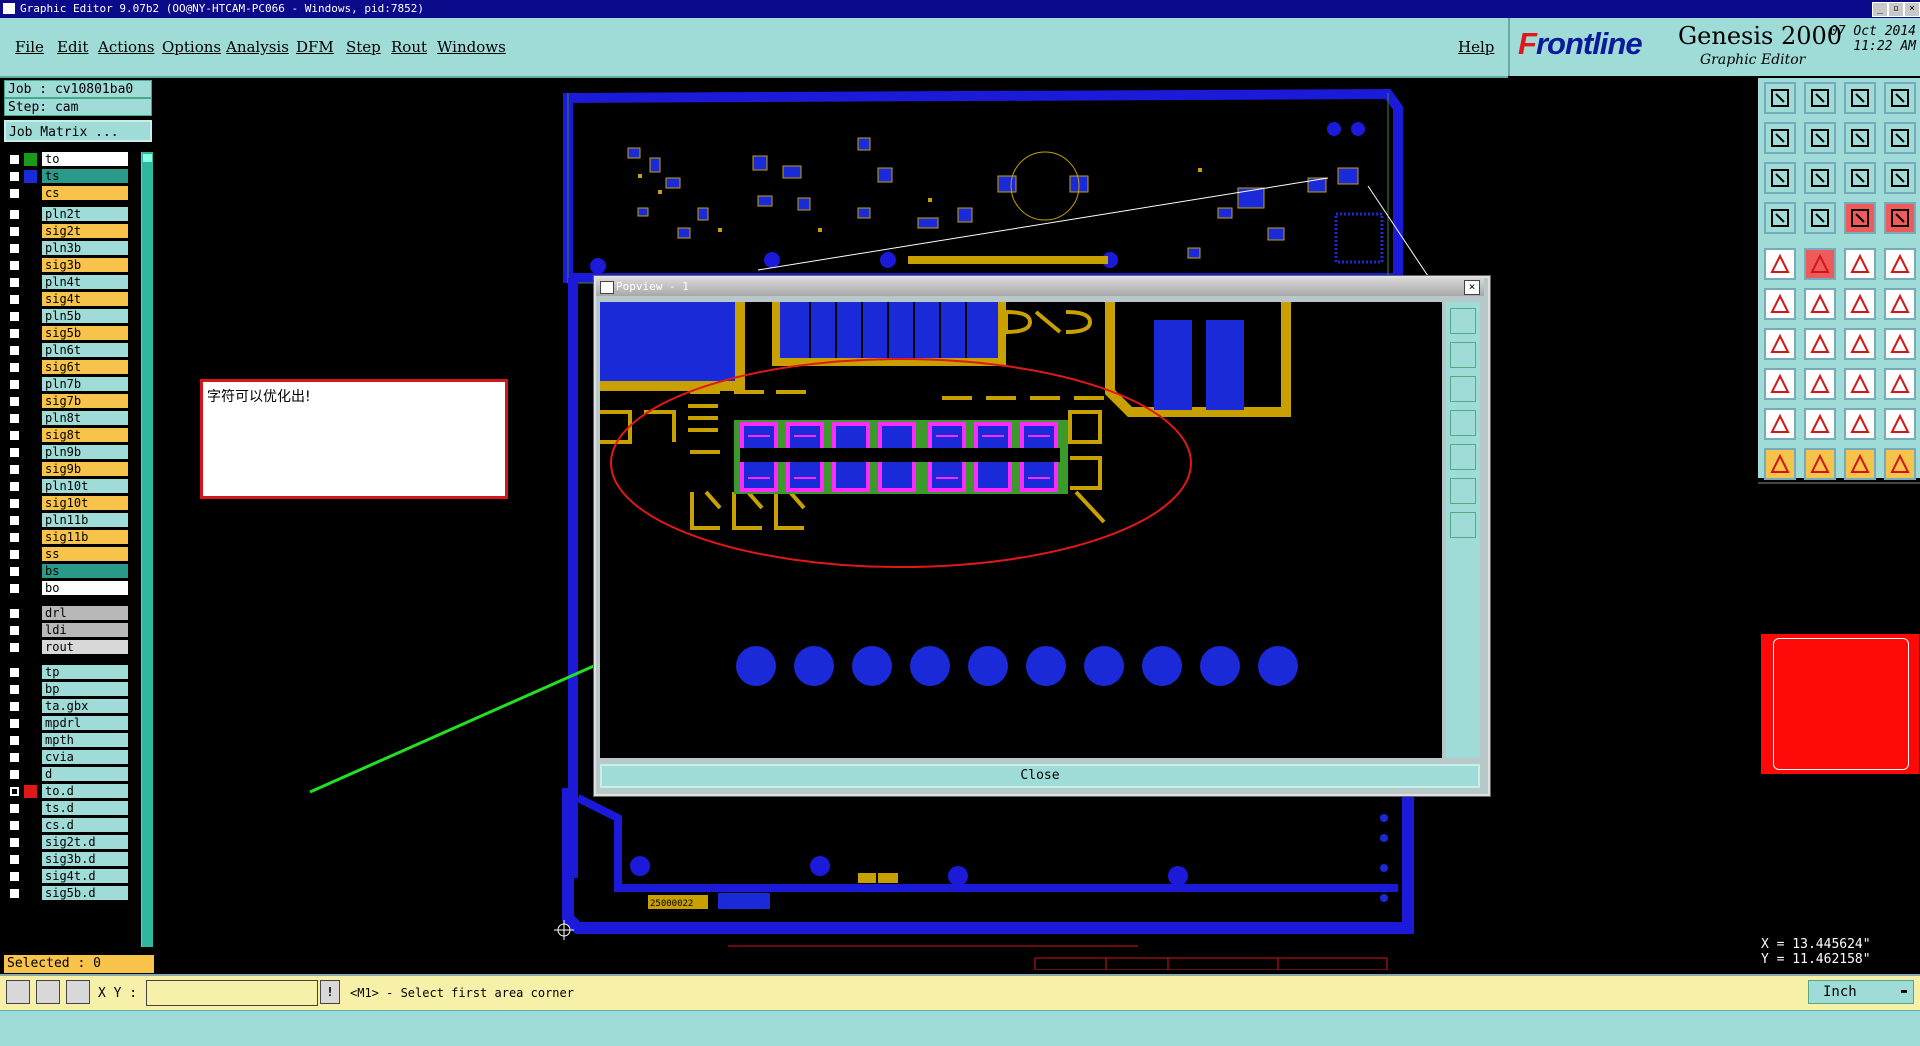 The width and height of the screenshot is (1920, 1046). Describe the element at coordinates (1780, 344) in the screenshot. I see `tool-6-0-icon` at that location.